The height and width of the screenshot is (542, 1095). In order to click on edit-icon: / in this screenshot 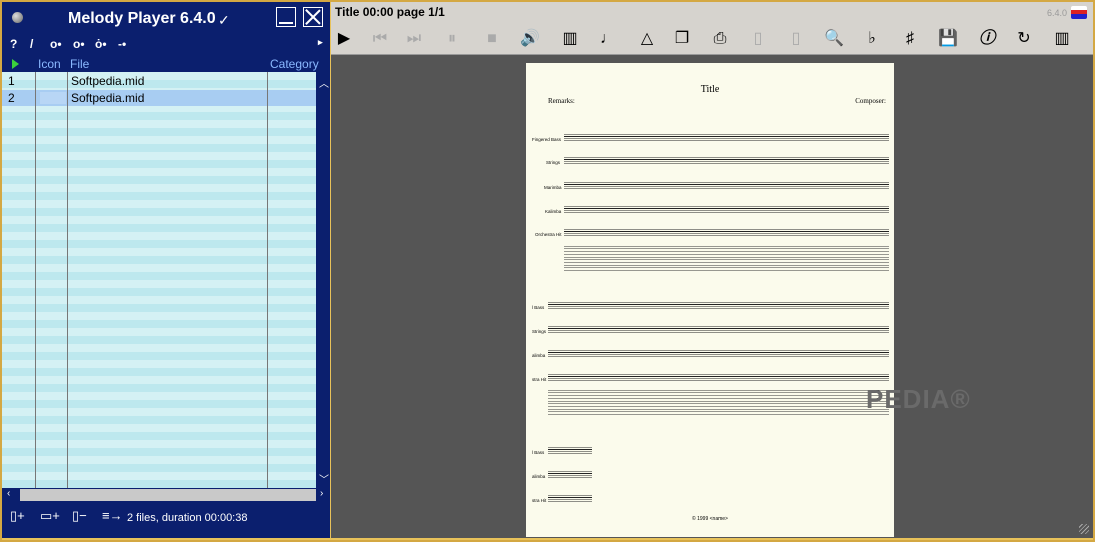, I will do `click(31, 44)`.